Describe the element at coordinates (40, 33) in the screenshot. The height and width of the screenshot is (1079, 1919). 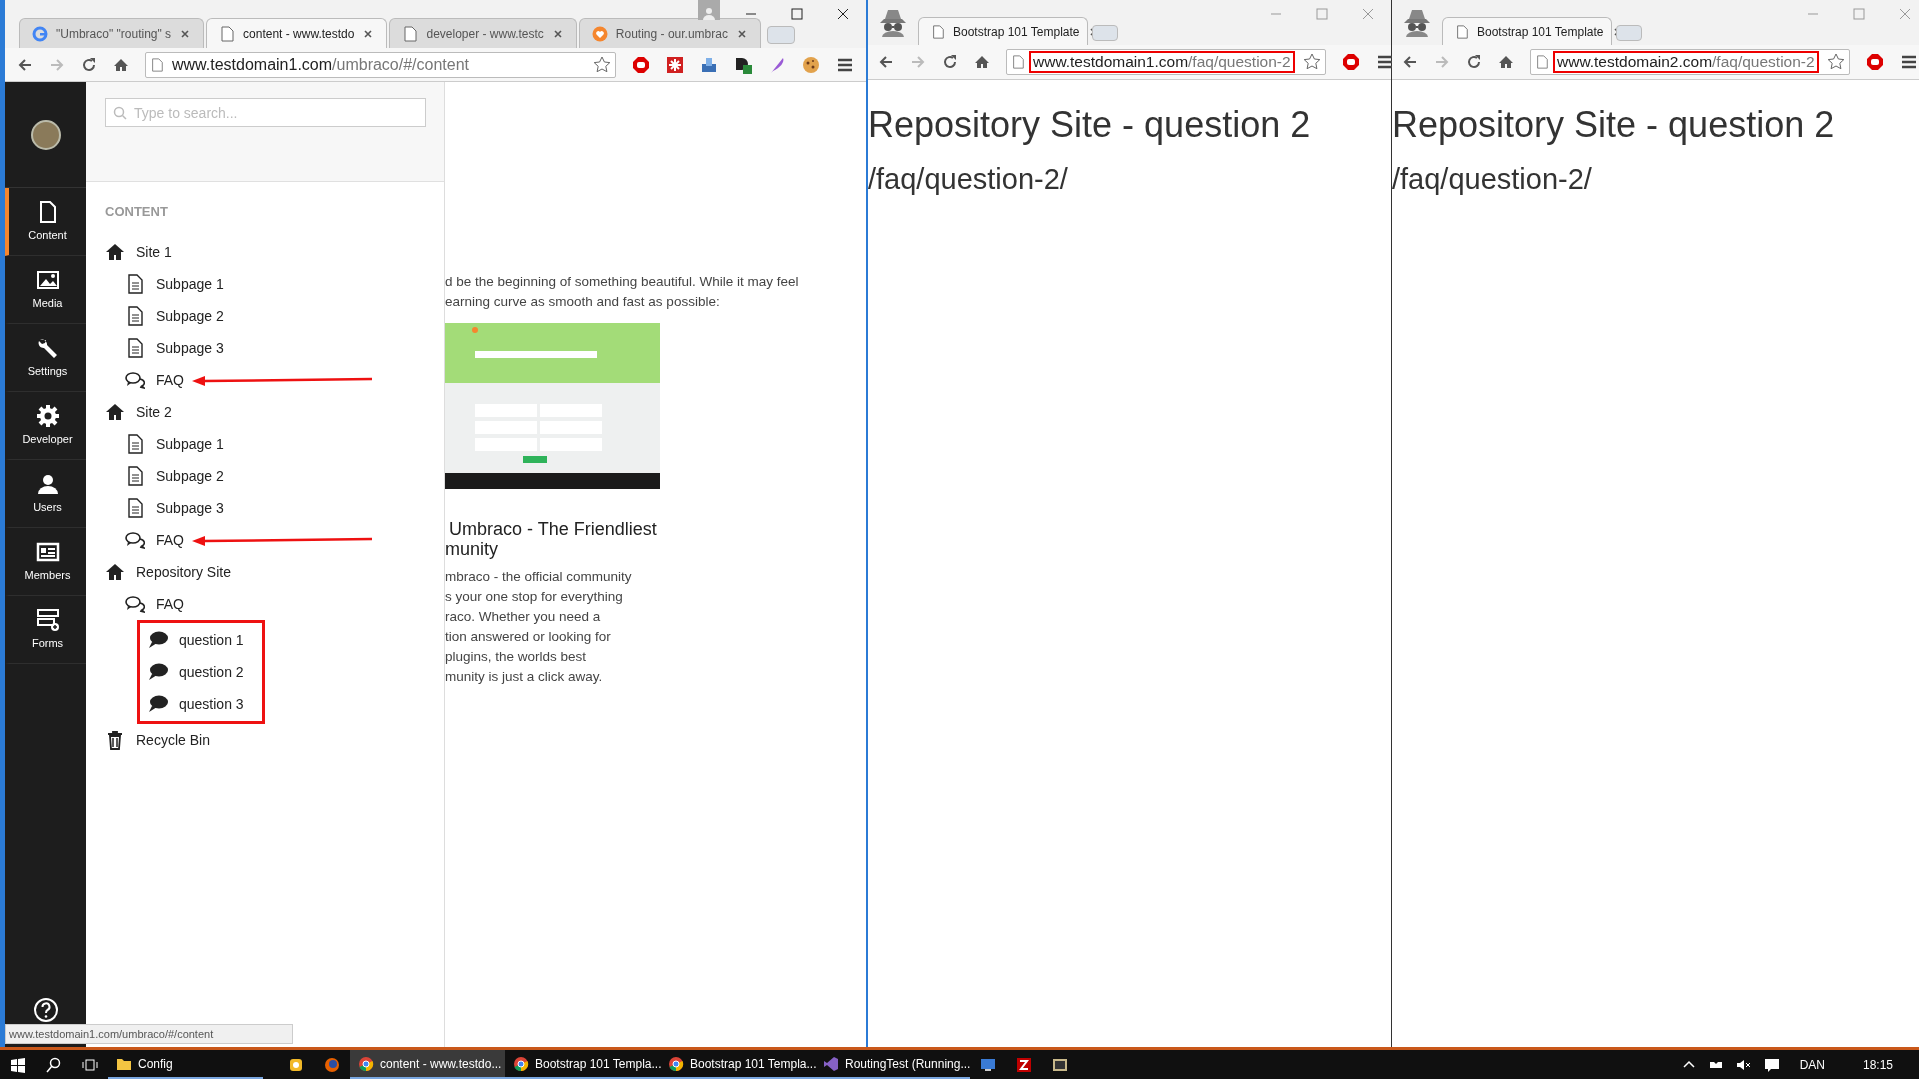
I see `google-icon` at that location.